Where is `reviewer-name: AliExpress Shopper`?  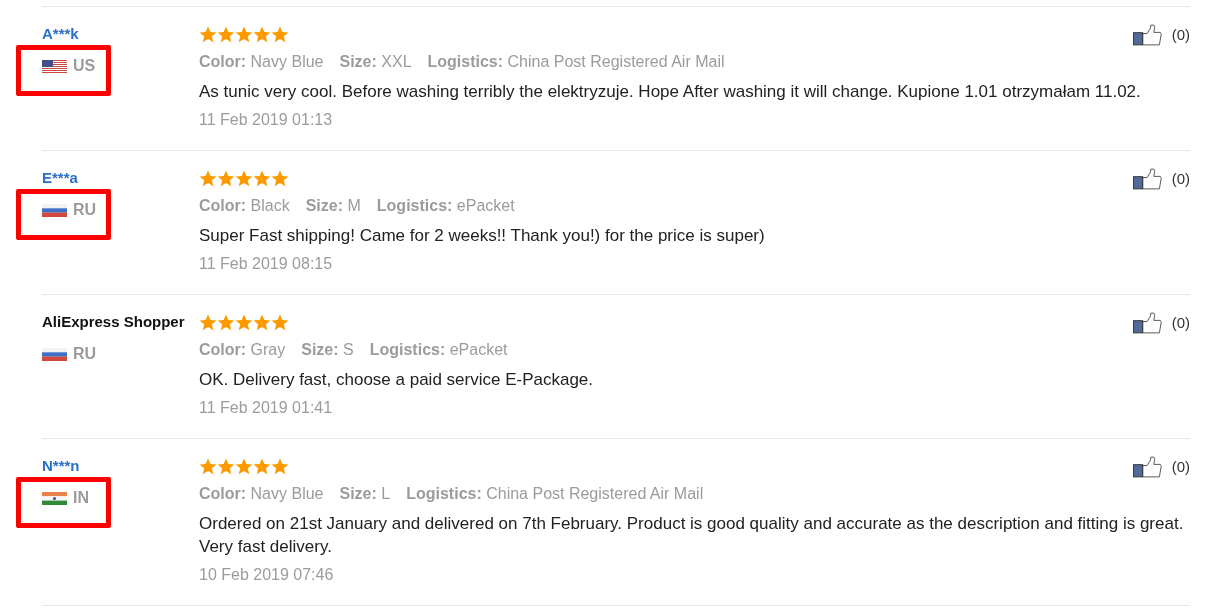 reviewer-name: AliExpress Shopper is located at coordinates (113, 322).